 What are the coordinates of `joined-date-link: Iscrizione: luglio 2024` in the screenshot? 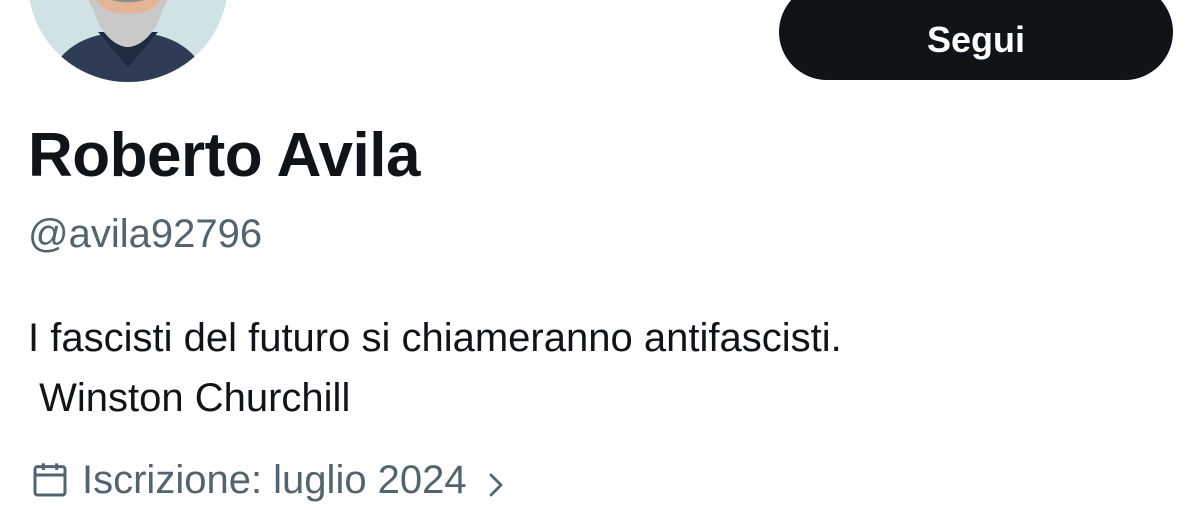 It's located at (270, 480).